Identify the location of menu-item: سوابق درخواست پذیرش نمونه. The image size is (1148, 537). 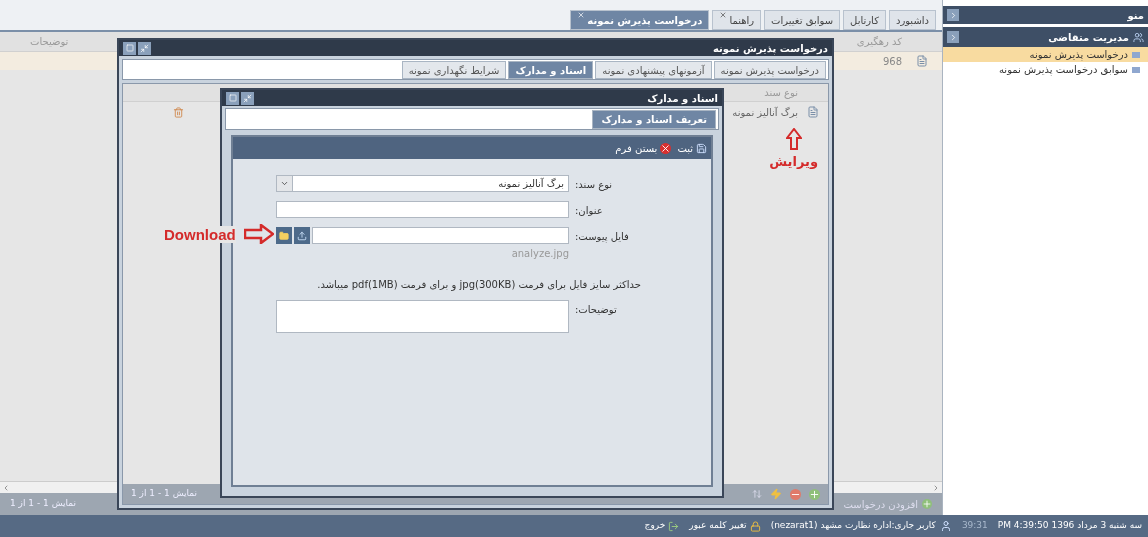
(1045, 69).